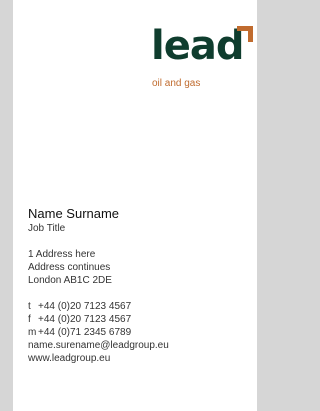 This screenshot has width=320, height=411. I want to click on email-address: name.surename@leadgroup.eu, so click(98, 345).